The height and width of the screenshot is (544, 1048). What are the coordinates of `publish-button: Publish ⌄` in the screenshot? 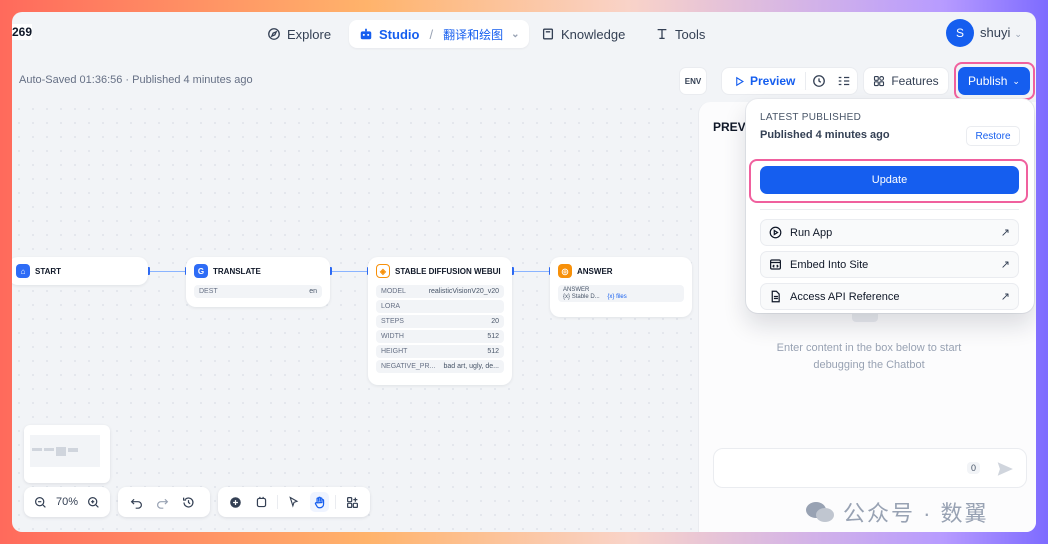 It's located at (994, 81).